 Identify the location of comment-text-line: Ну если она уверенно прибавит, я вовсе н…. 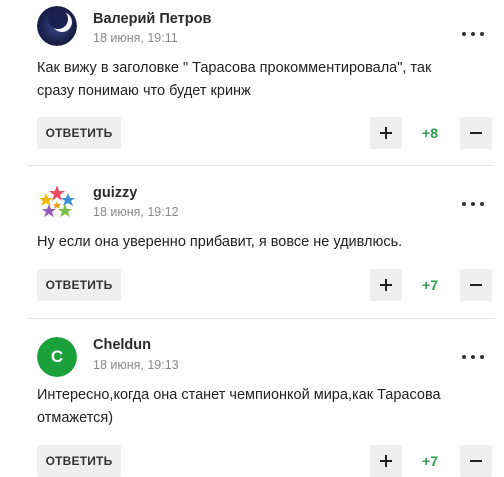
(220, 242).